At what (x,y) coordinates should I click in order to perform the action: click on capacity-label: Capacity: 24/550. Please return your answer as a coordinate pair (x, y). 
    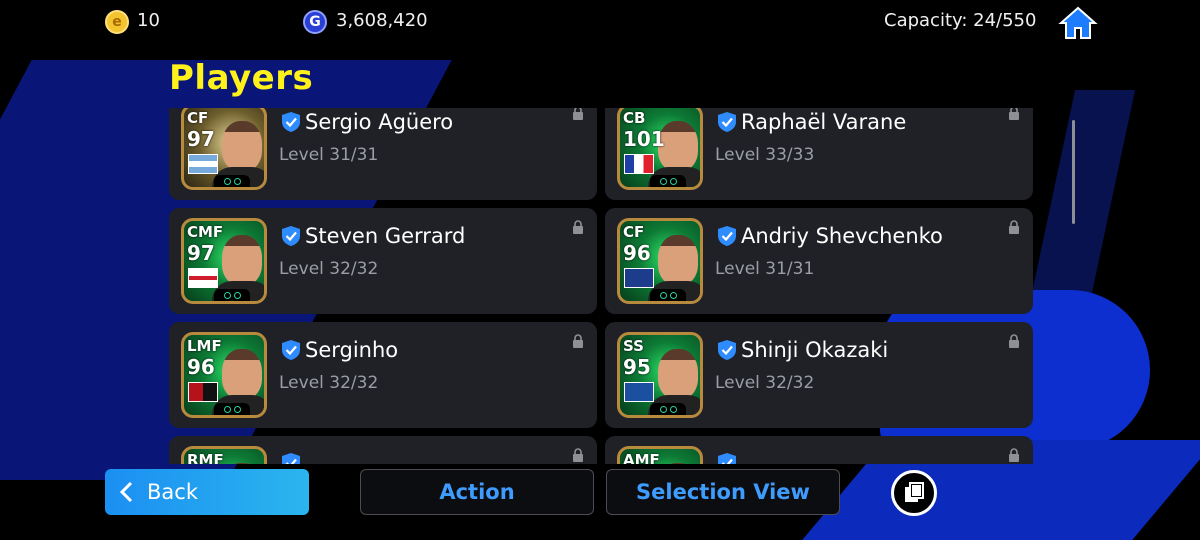
    Looking at the image, I should click on (960, 20).